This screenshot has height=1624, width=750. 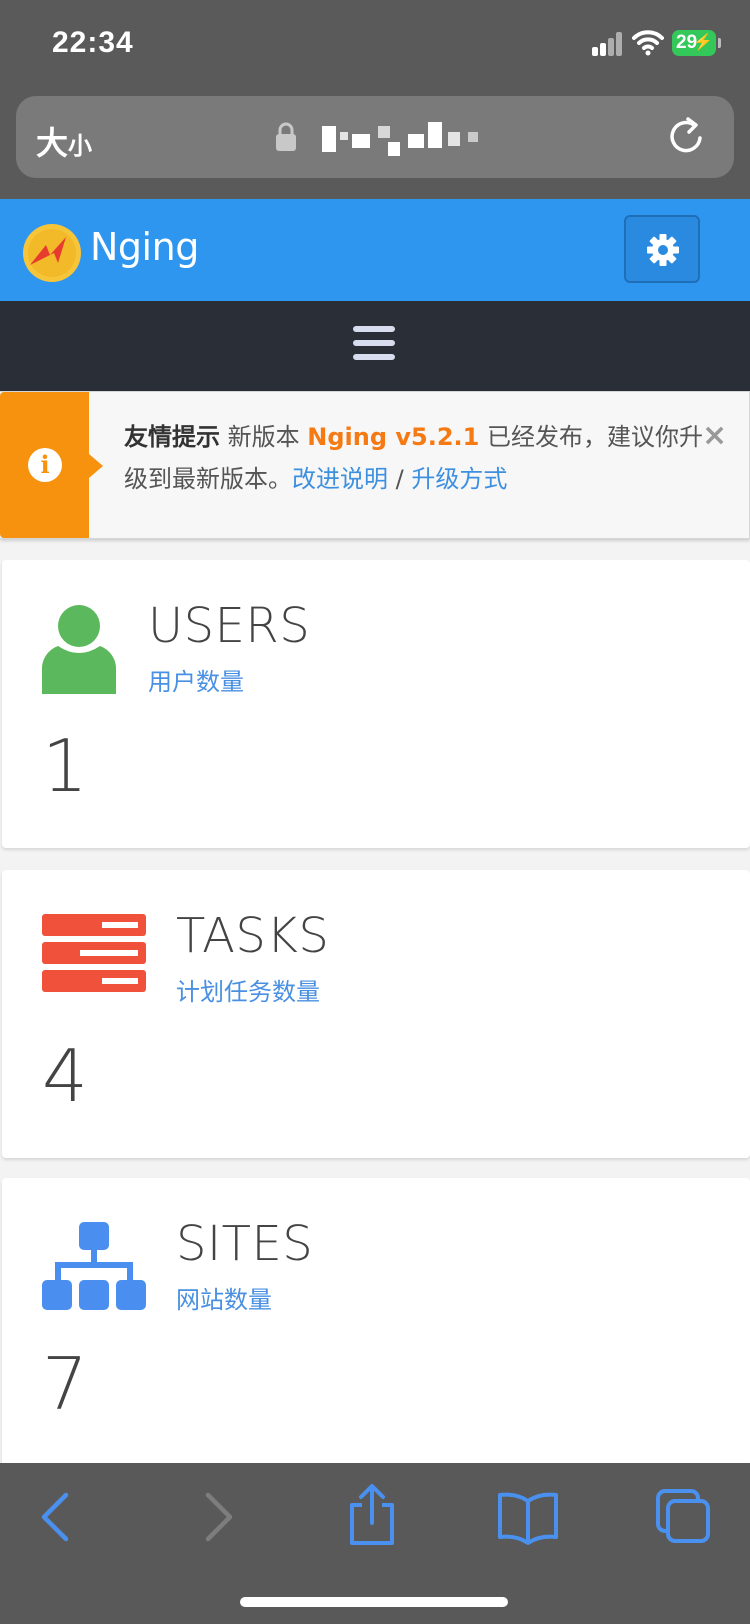 What do you see at coordinates (58, 1517) in the screenshot?
I see `back-icon` at bounding box center [58, 1517].